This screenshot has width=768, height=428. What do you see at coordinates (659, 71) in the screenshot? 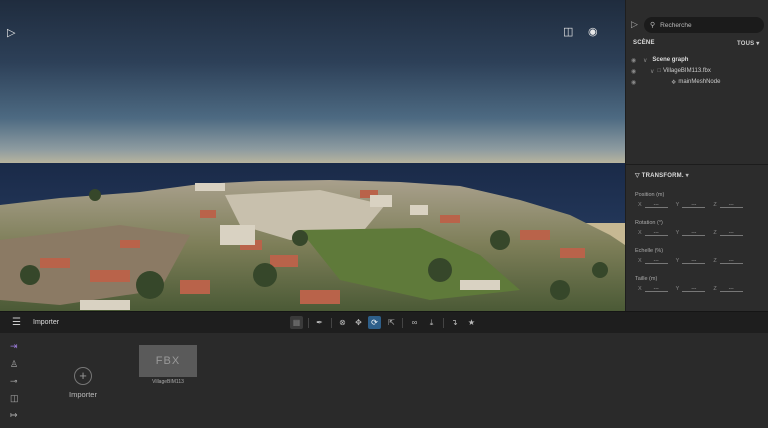
I see `folder-icon: □` at bounding box center [659, 71].